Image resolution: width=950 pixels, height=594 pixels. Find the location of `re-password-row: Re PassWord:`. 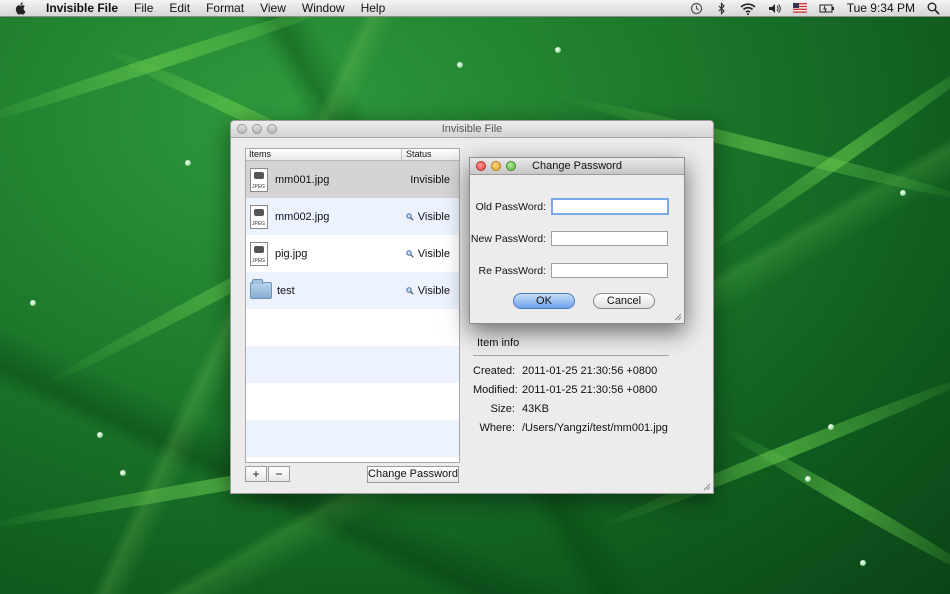

re-password-row: Re PassWord: is located at coordinates (569, 270).